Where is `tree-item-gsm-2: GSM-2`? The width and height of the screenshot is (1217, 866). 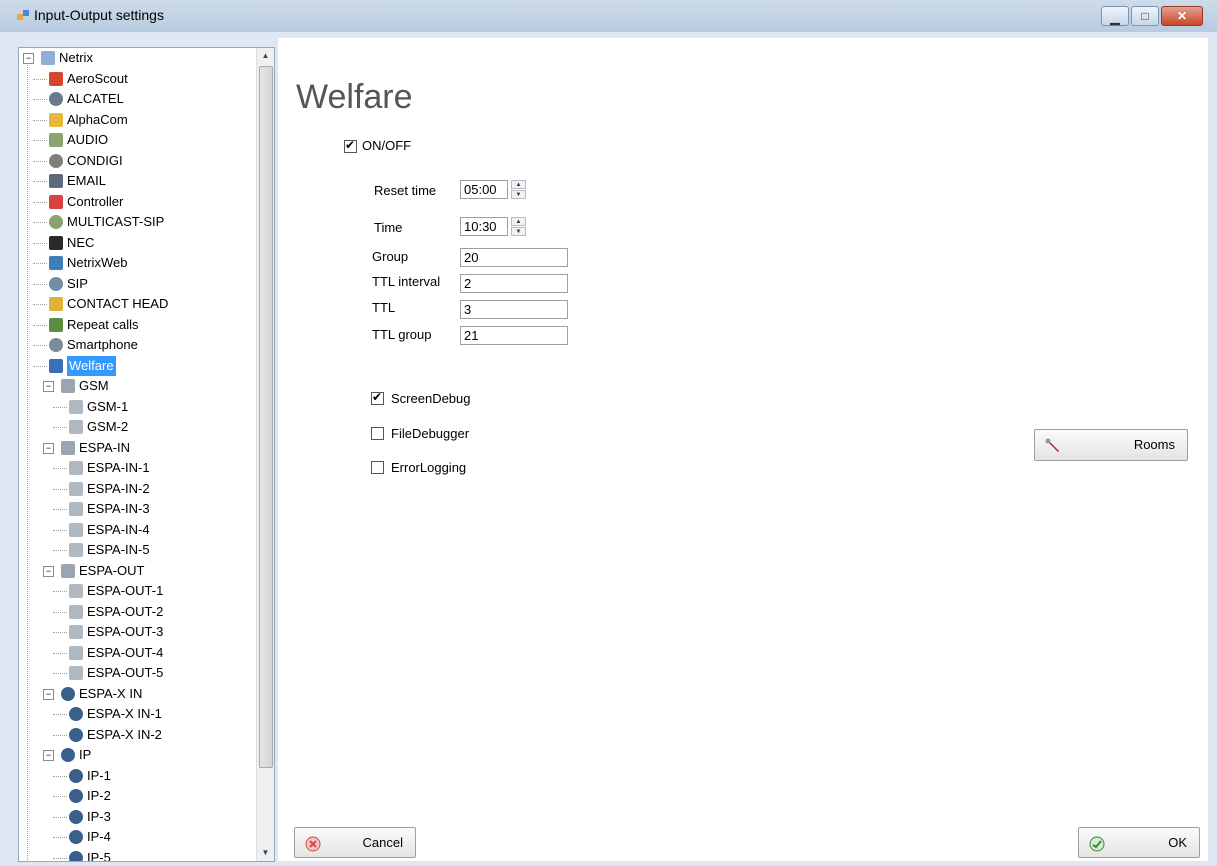 tree-item-gsm-2: GSM-2 is located at coordinates (137, 427).